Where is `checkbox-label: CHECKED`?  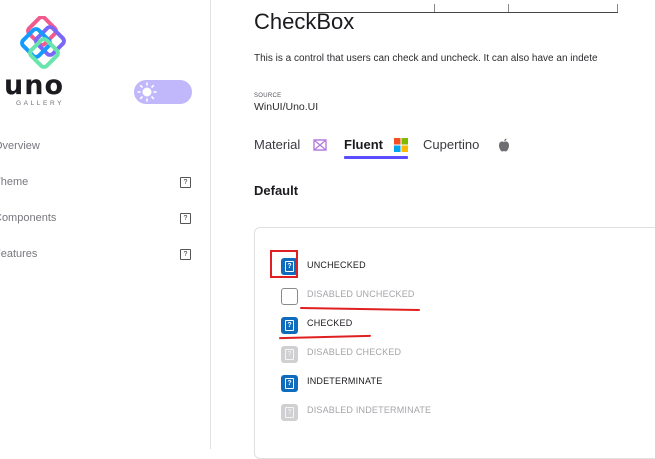
checkbox-label: CHECKED is located at coordinates (330, 323).